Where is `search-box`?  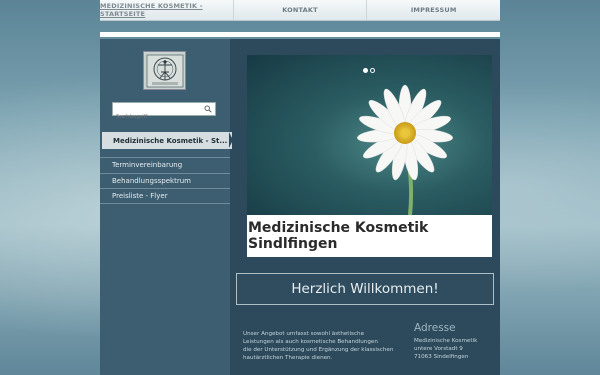
search-box is located at coordinates (164, 112).